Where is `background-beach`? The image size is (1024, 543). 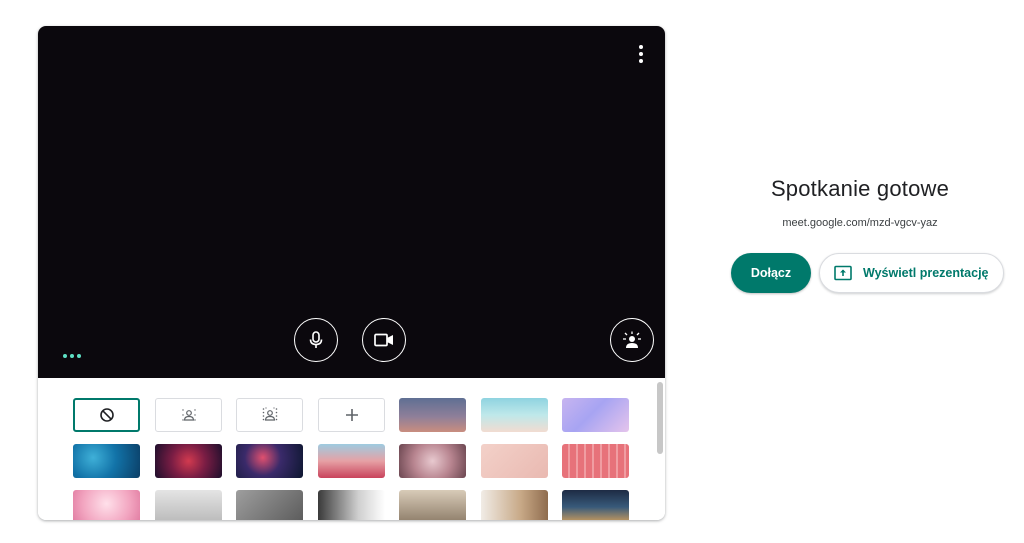
background-beach is located at coordinates (514, 415).